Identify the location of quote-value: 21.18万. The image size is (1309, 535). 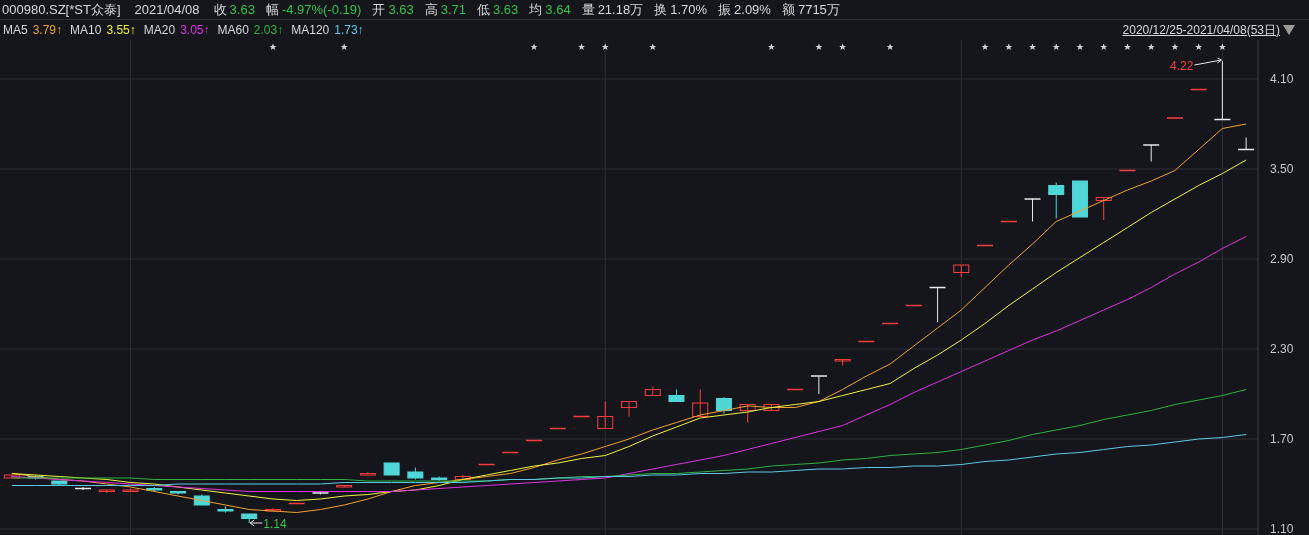
(620, 9).